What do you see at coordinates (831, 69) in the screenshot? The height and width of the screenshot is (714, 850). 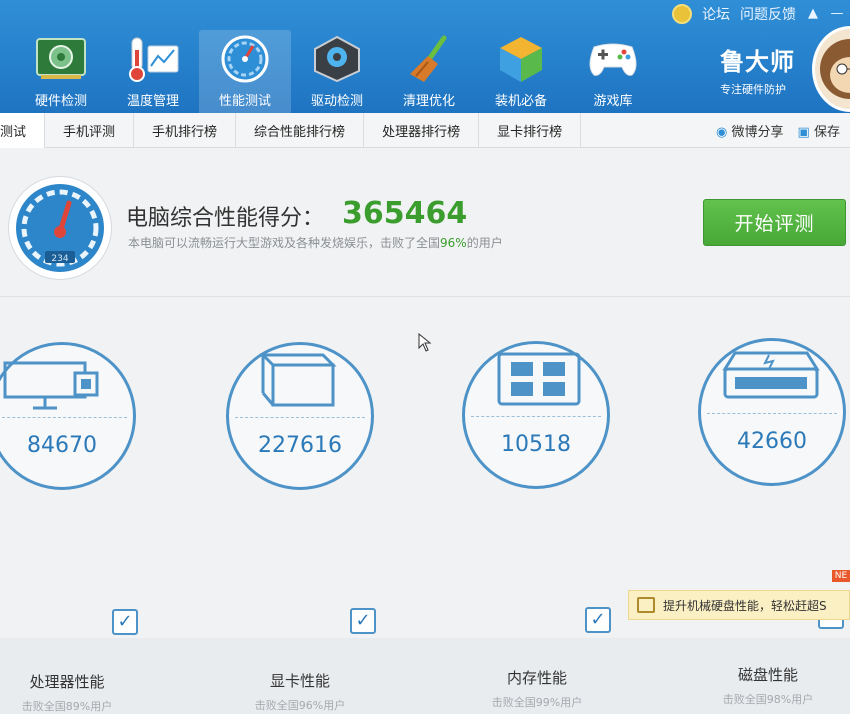 I see `mascot-avatar` at bounding box center [831, 69].